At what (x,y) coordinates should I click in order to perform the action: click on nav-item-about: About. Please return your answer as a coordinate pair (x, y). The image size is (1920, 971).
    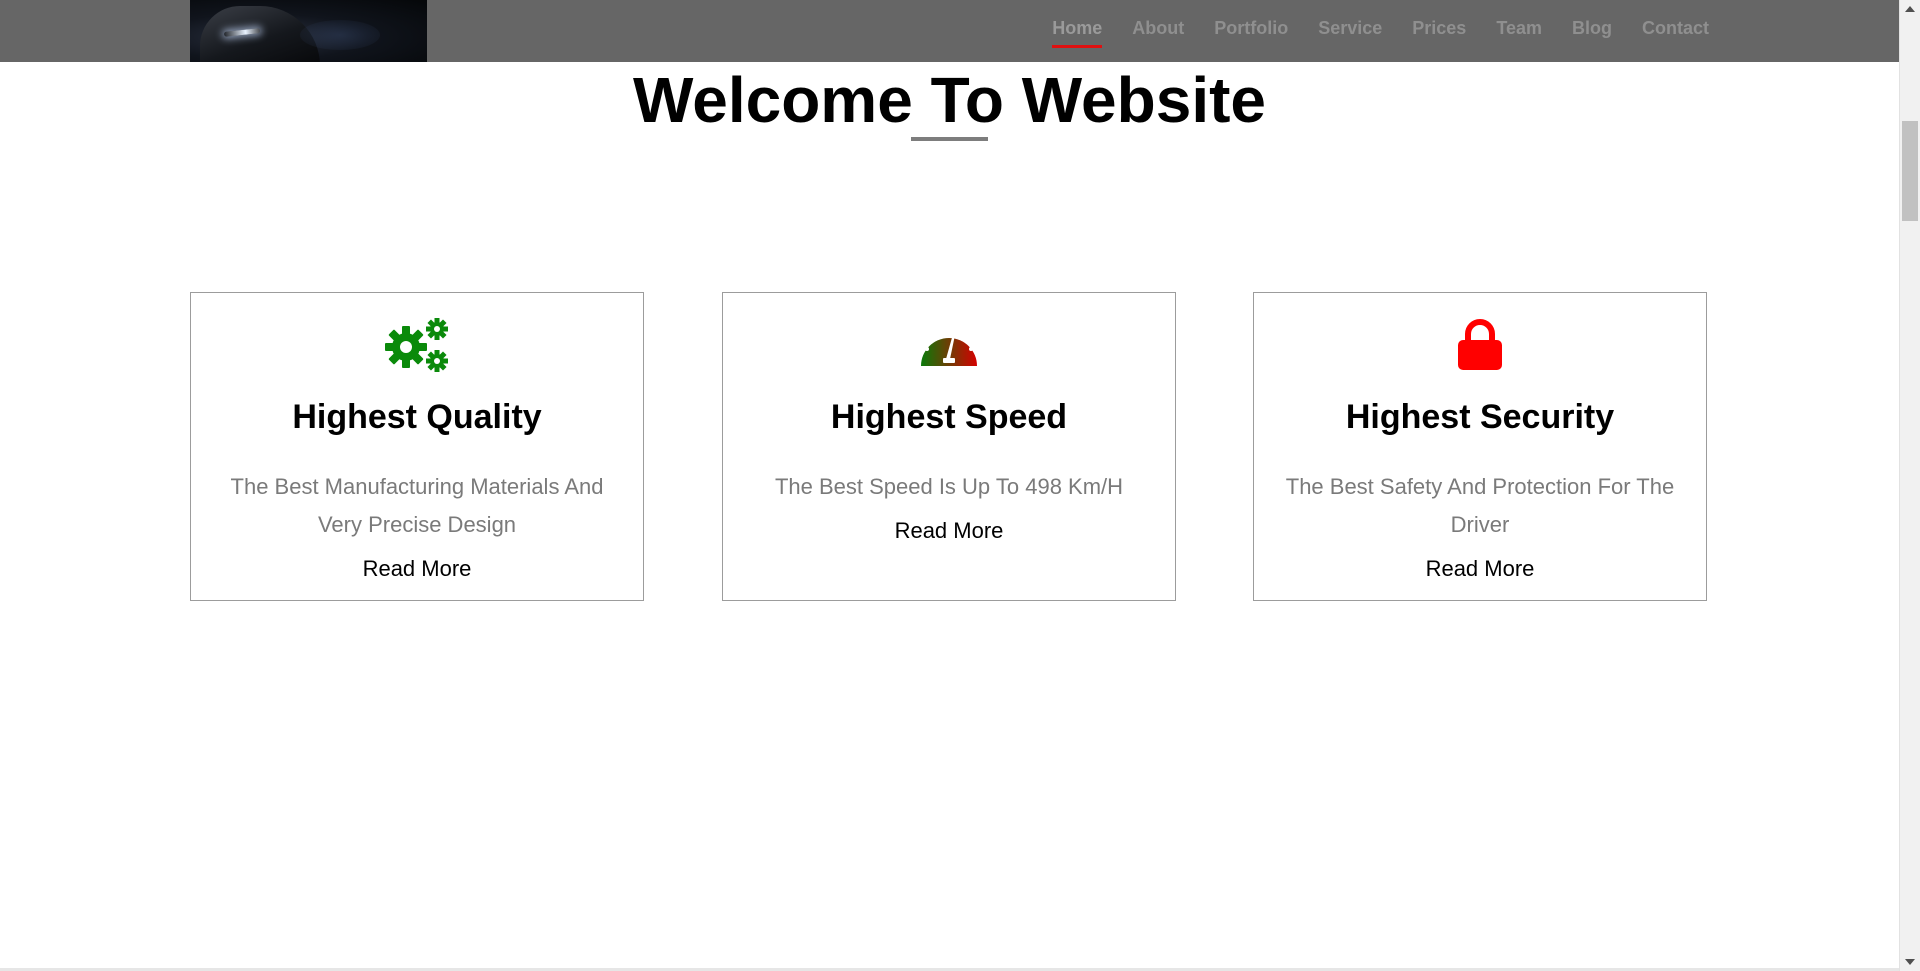
    Looking at the image, I should click on (1158, 28).